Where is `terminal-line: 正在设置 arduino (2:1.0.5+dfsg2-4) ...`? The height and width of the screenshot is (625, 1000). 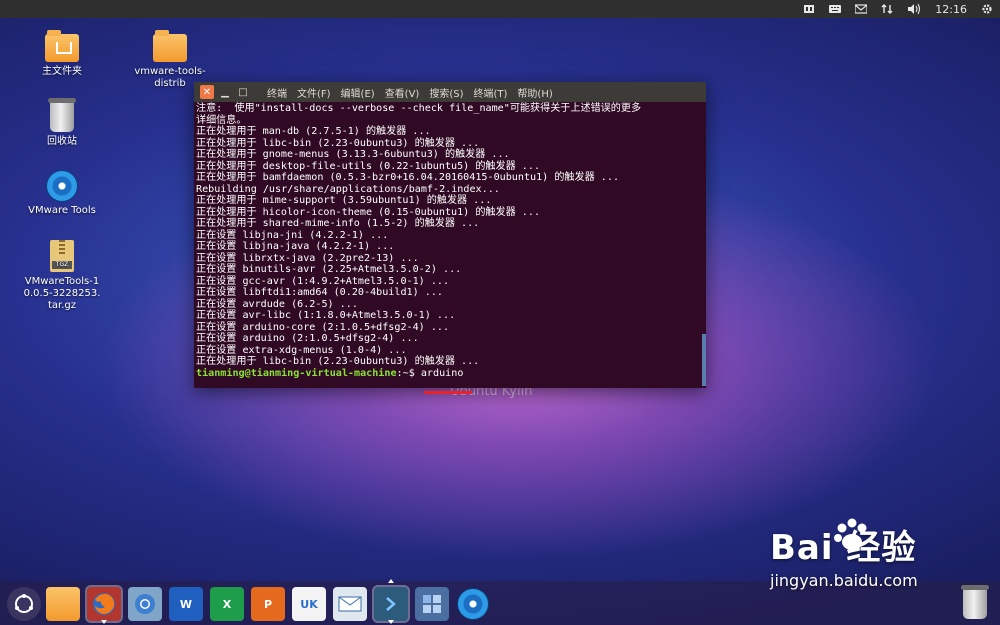
terminal-line: 正在设置 arduino (2:1.0.5+dfsg2-4) ... is located at coordinates (307, 338).